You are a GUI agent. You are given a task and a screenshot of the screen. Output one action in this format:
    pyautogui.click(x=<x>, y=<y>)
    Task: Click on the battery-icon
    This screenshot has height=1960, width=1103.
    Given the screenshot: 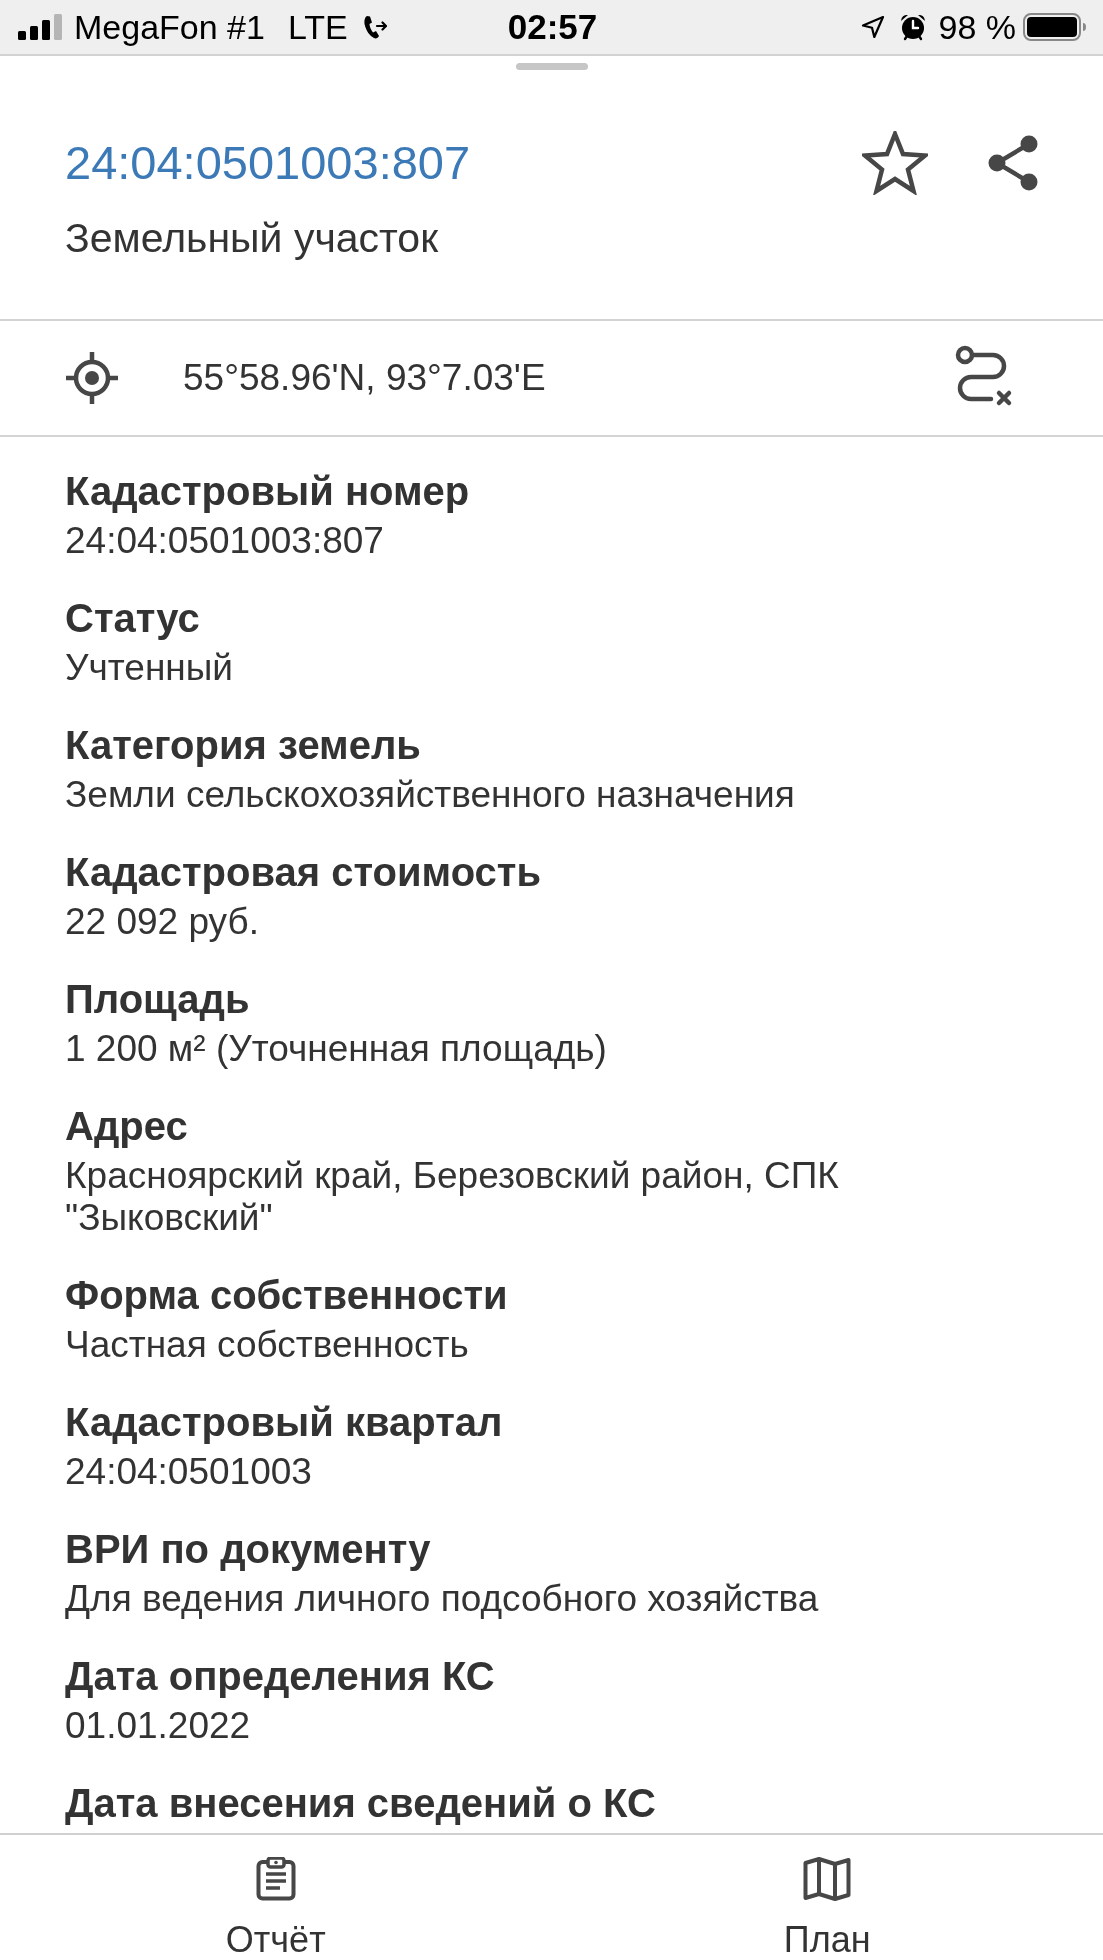 What is the action you would take?
    pyautogui.click(x=1055, y=27)
    